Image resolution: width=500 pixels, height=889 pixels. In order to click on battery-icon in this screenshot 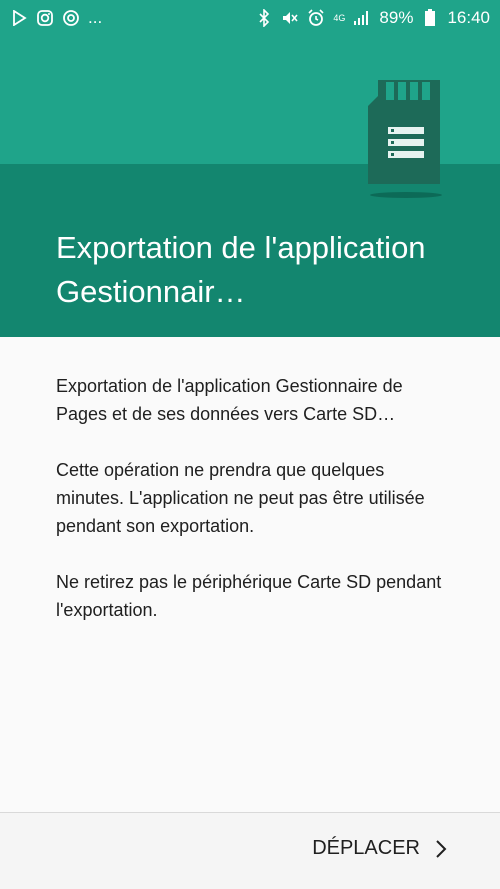, I will do `click(430, 18)`.